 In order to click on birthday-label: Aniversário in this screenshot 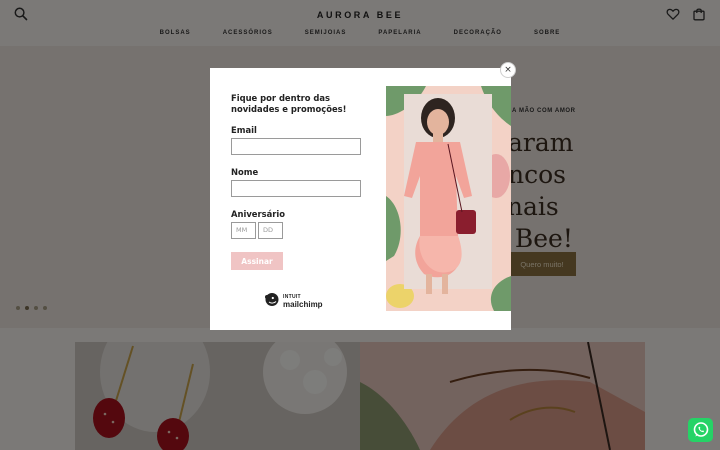, I will do `click(258, 214)`.